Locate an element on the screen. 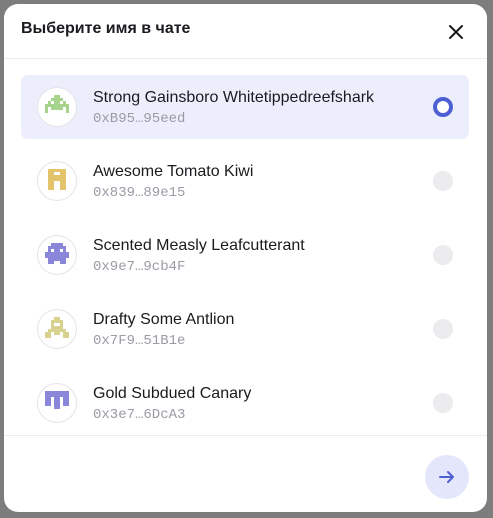  dialog-title: Выберите имя в чате is located at coordinates (106, 28).